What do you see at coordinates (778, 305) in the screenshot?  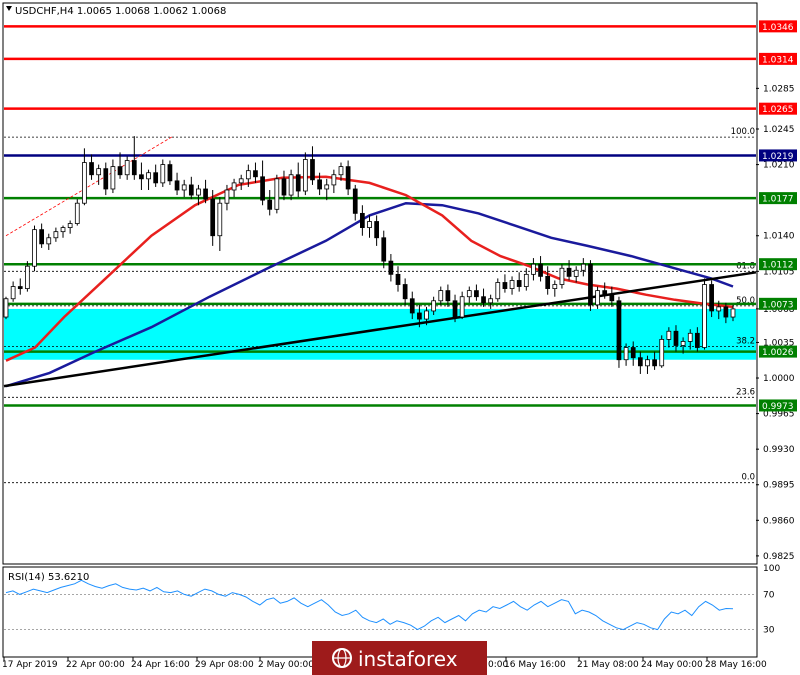 I see `level-tag-label: 1.0073` at bounding box center [778, 305].